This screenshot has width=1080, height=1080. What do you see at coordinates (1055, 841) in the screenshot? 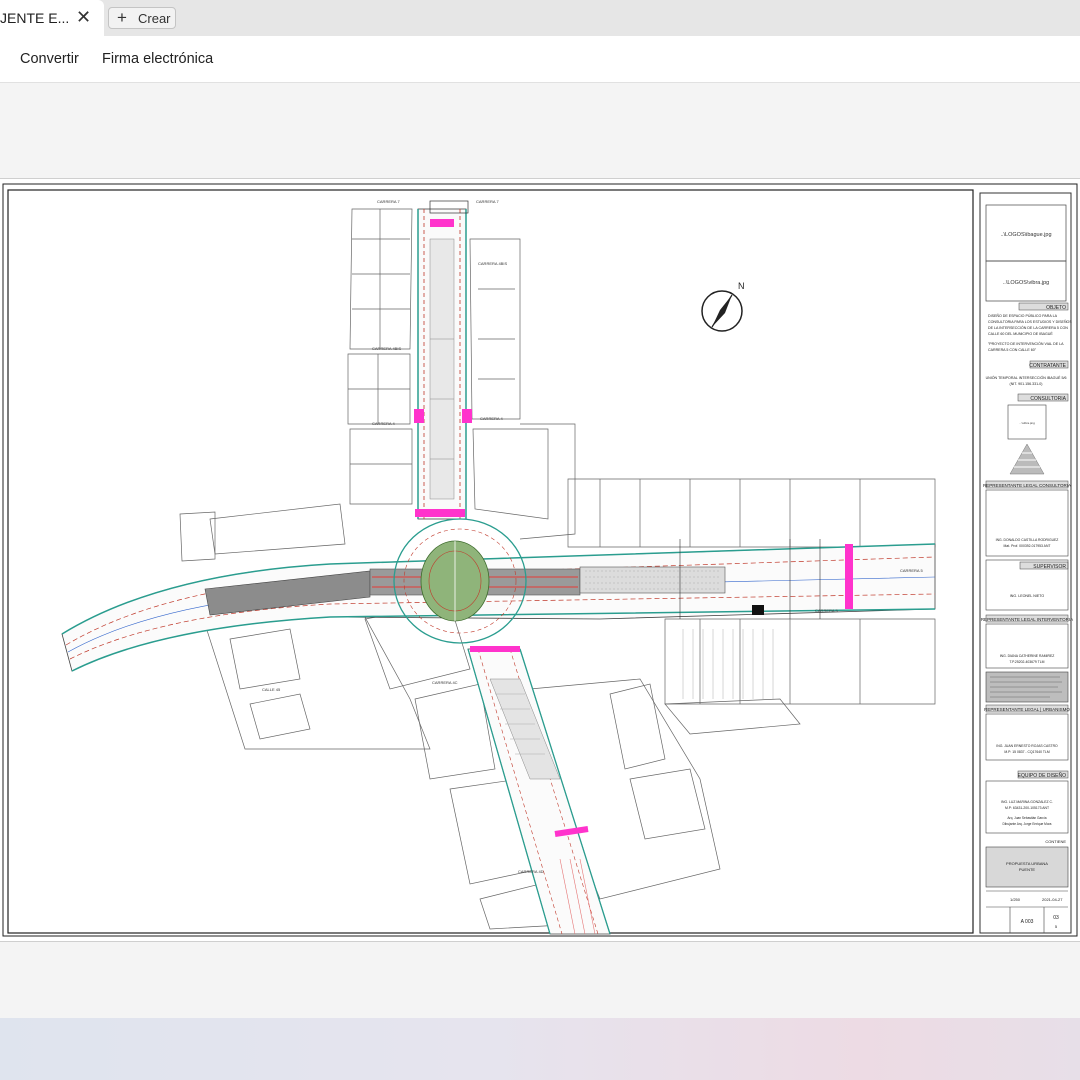
I see `contiene-header: CONTIENE` at bounding box center [1055, 841].